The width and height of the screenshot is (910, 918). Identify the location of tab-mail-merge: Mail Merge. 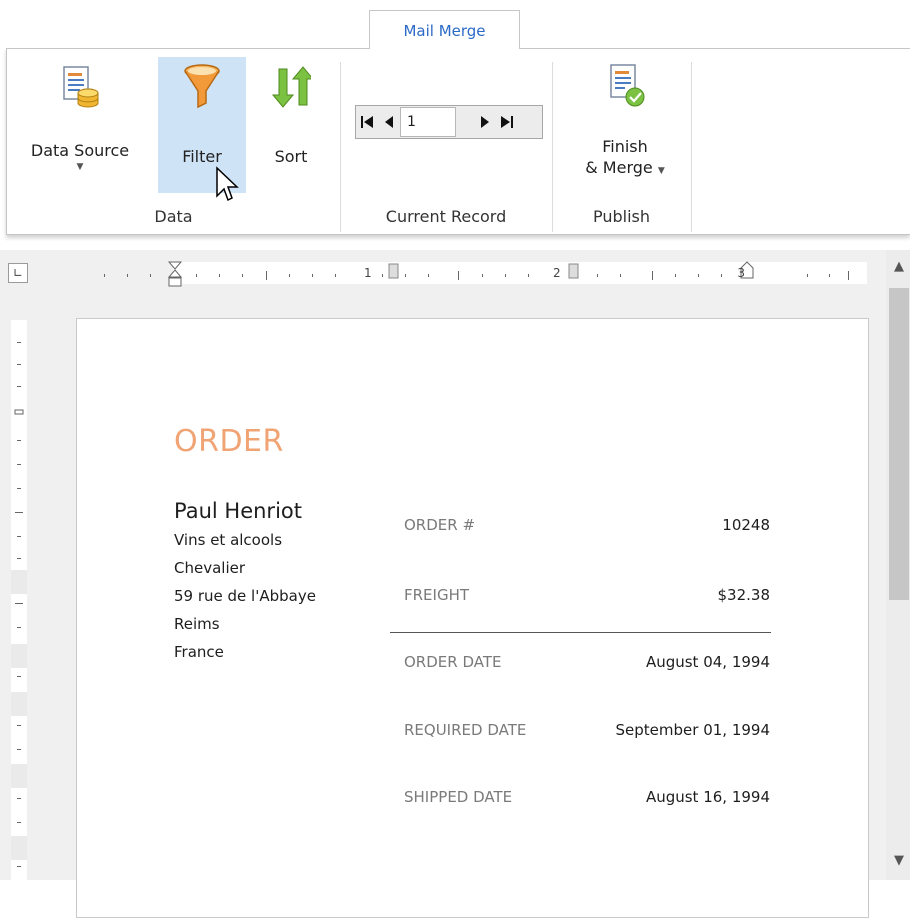
(444, 29).